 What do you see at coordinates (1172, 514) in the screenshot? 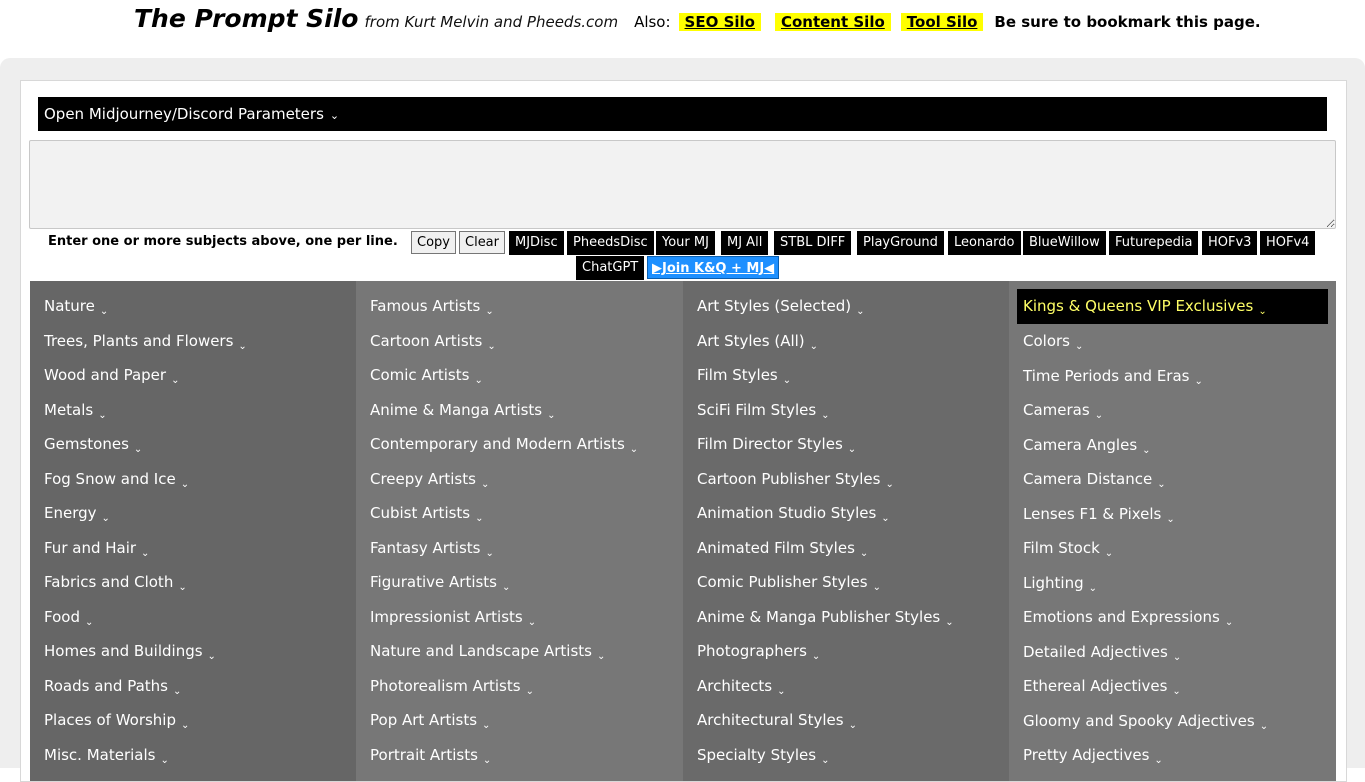
I see `category-item: Lenses F1 & Pixels ⌄` at bounding box center [1172, 514].